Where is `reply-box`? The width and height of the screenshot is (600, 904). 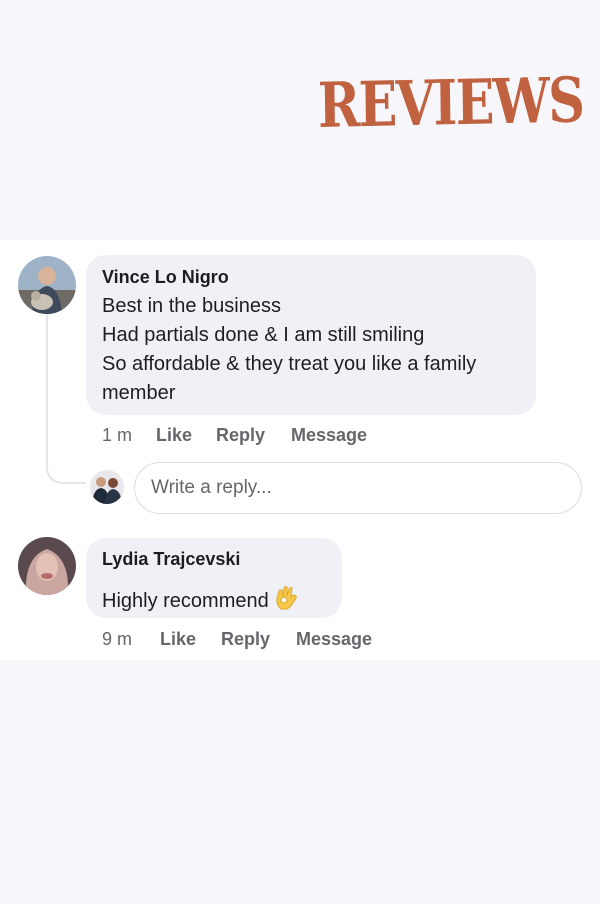 reply-box is located at coordinates (358, 488).